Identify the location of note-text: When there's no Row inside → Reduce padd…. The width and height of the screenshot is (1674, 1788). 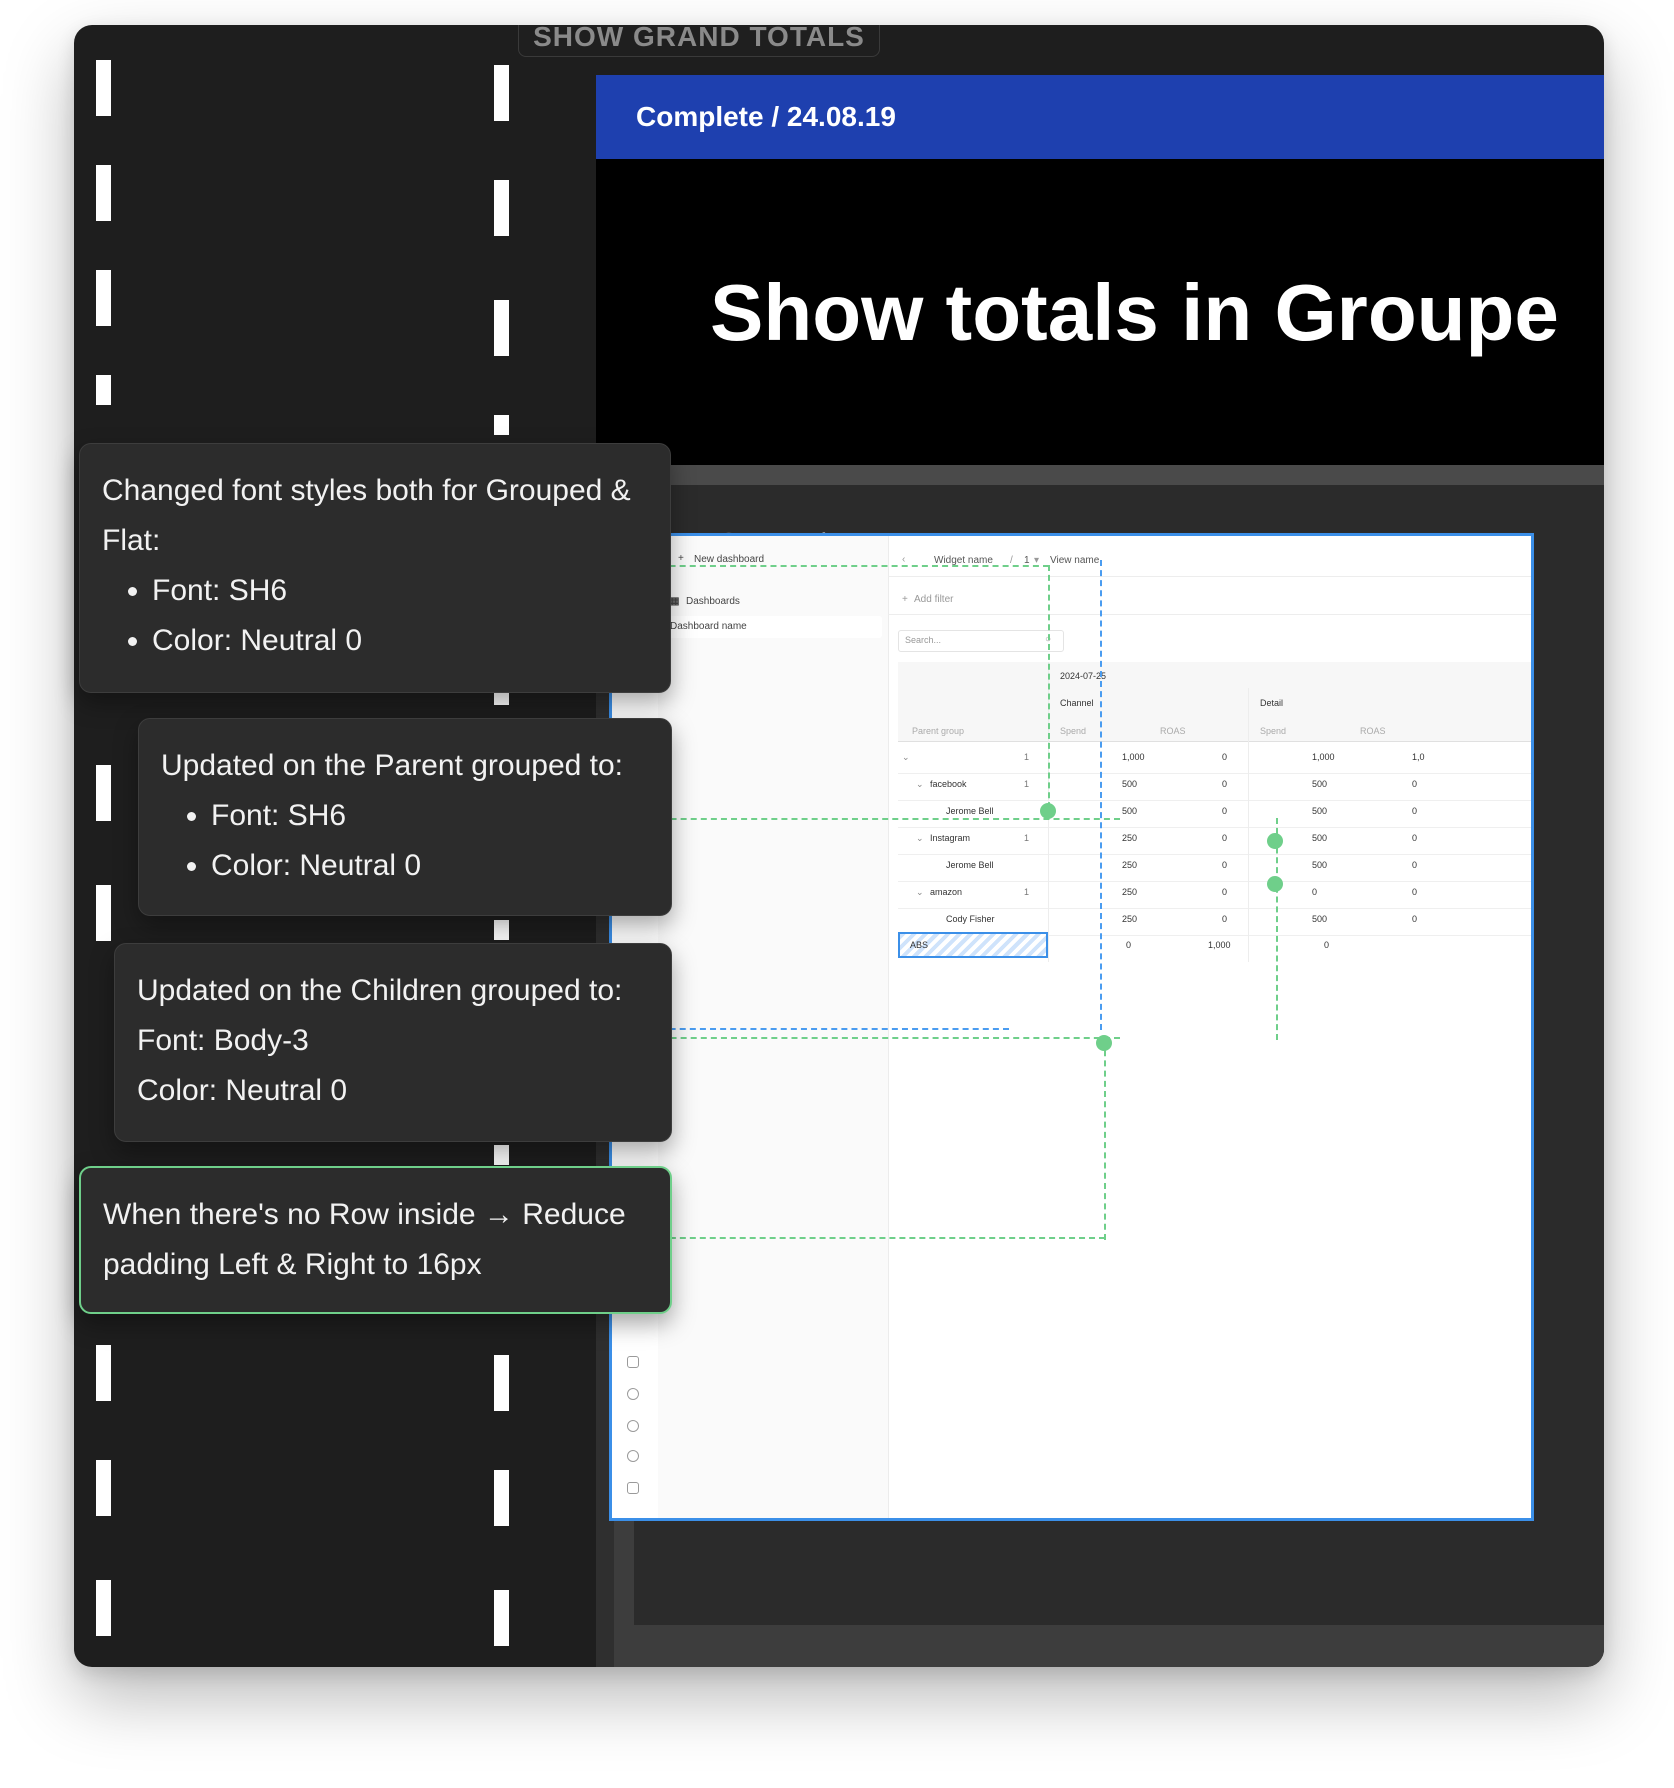
(364, 1239).